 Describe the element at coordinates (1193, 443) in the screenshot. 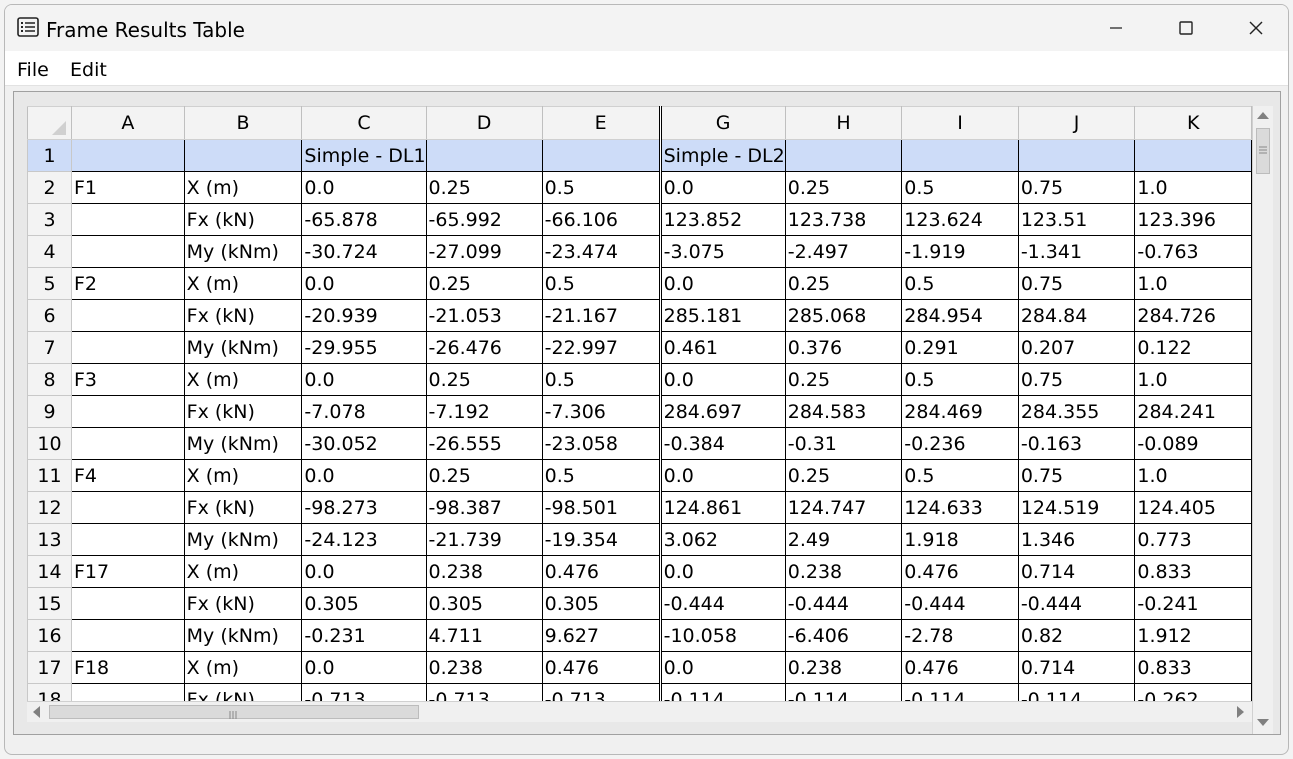

I see `table-cell: -0.089` at that location.